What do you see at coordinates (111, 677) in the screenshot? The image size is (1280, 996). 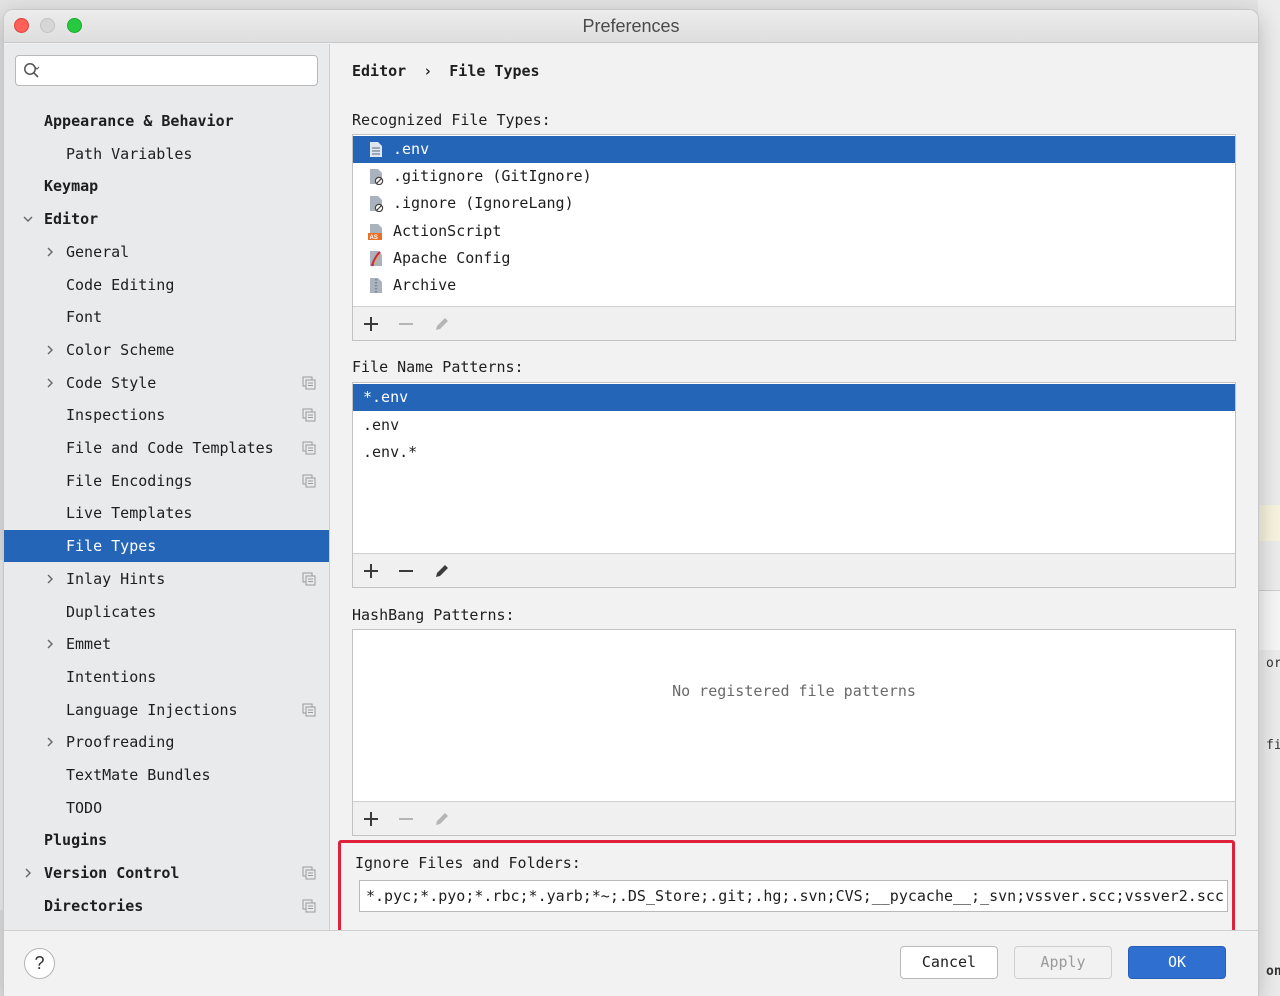 I see `sidebar-item-label: Intentions` at bounding box center [111, 677].